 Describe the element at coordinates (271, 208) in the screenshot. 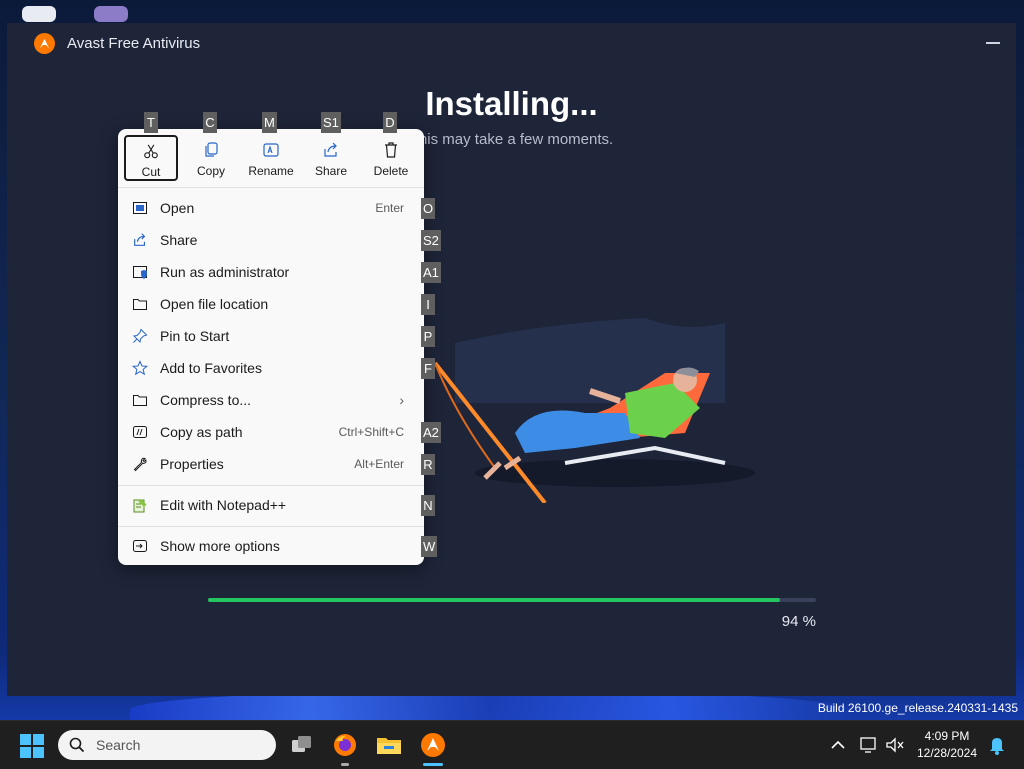

I see `menu-item-open: Open Enter` at that location.